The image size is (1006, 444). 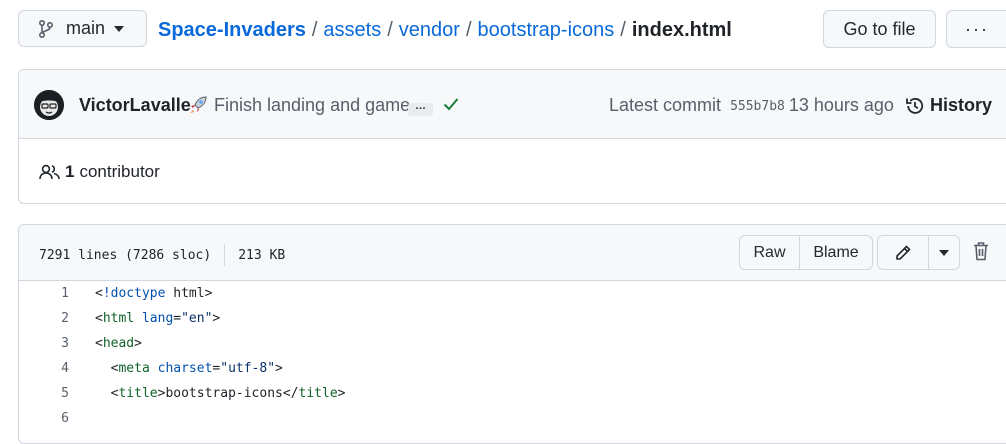 I want to click on tag-name: meta, so click(x=134, y=368).